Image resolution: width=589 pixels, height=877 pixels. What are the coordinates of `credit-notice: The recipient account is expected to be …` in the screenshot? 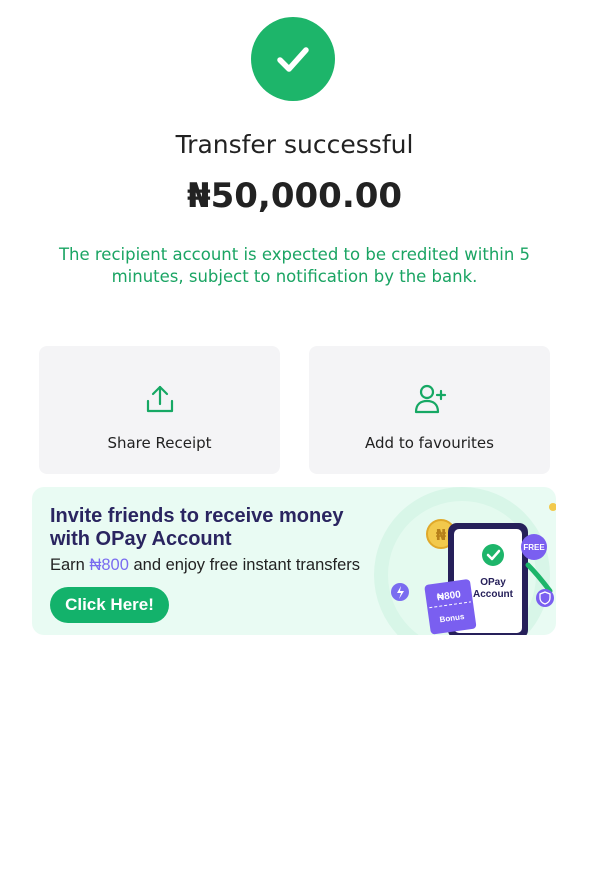 It's located at (294, 265).